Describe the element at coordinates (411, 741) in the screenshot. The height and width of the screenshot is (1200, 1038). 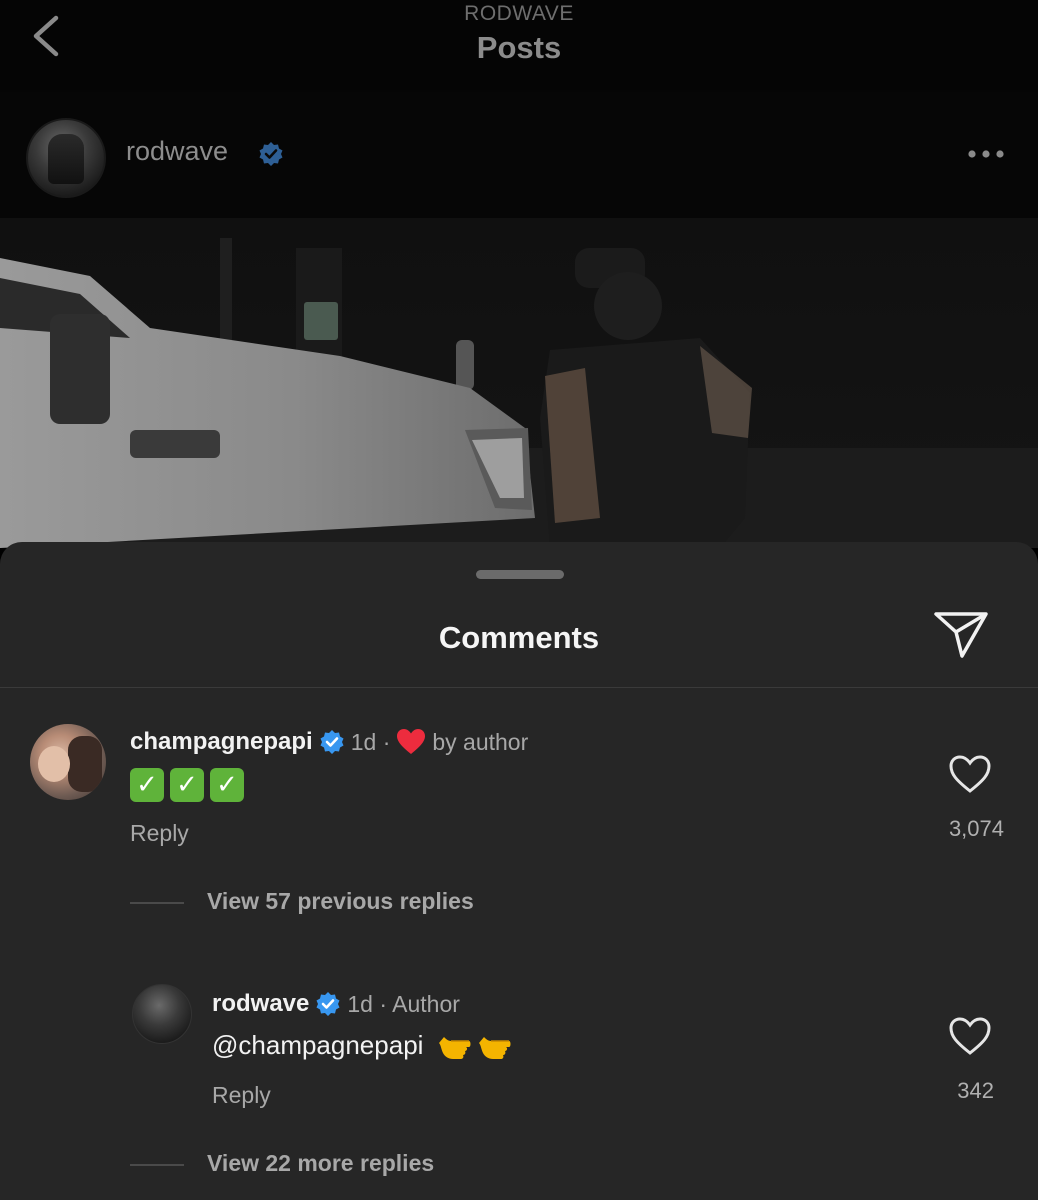
I see `liked-by-author-heart-icon` at that location.